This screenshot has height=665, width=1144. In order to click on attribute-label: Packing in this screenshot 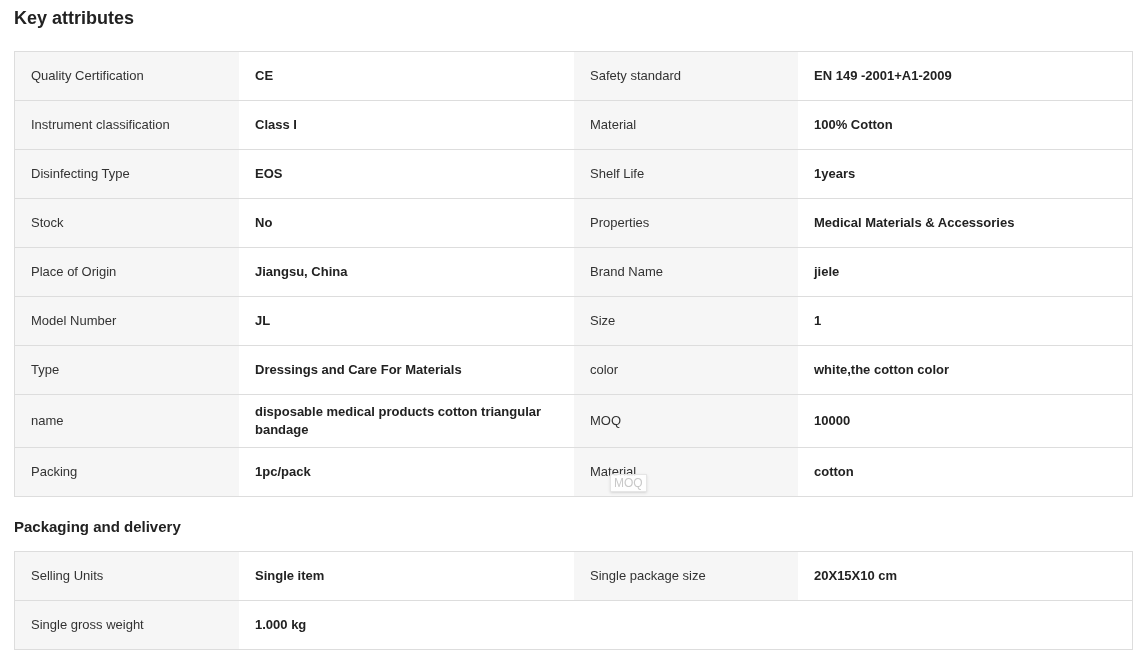, I will do `click(54, 472)`.